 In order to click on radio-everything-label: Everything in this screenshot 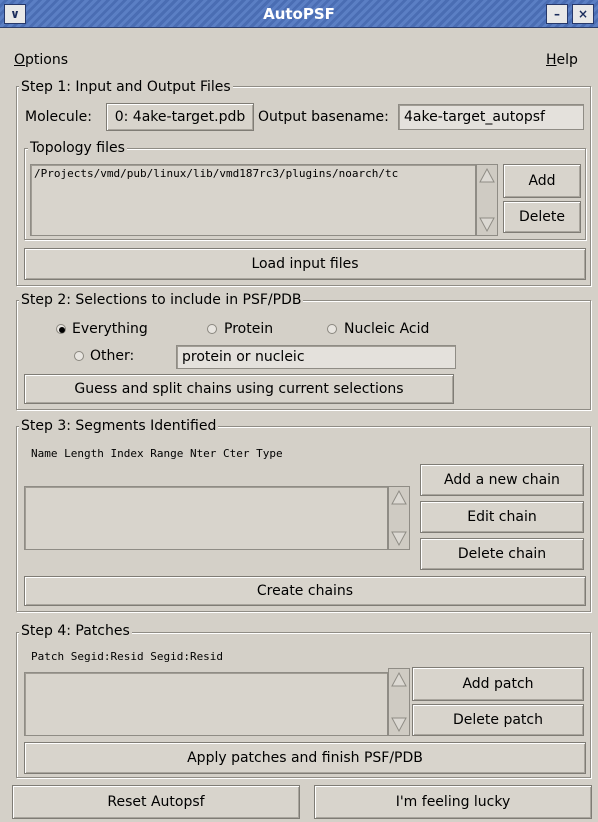, I will do `click(110, 329)`.